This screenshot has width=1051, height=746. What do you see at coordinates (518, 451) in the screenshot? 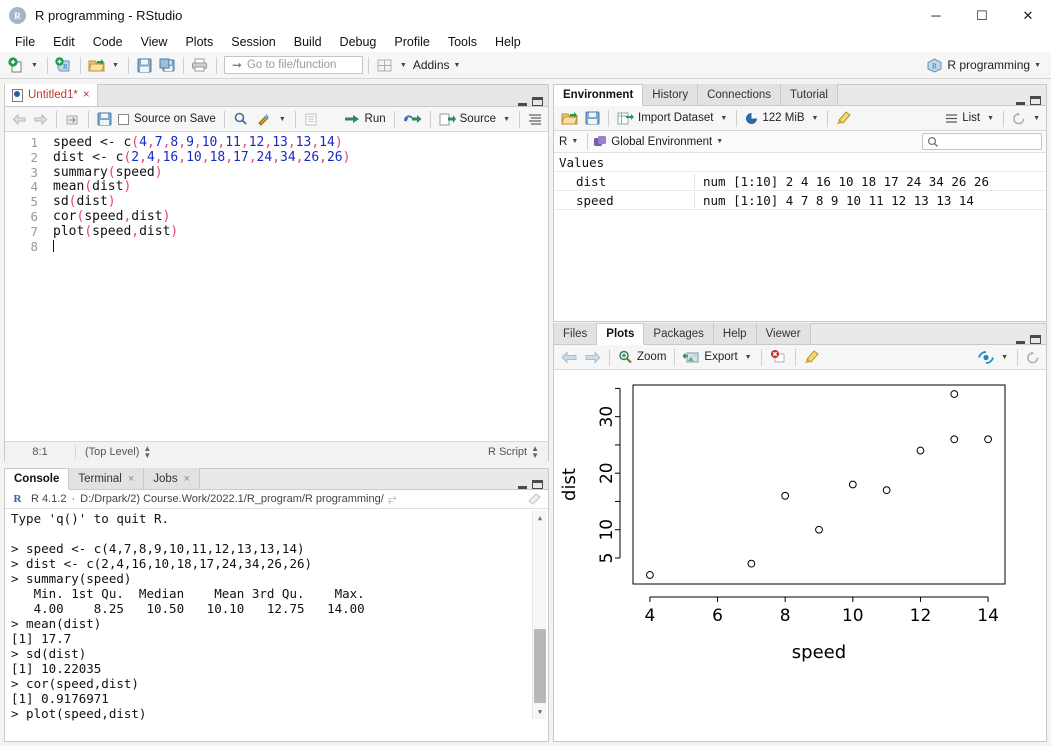
I see `file-type-selector: R Script ▲ ▼` at bounding box center [518, 451].